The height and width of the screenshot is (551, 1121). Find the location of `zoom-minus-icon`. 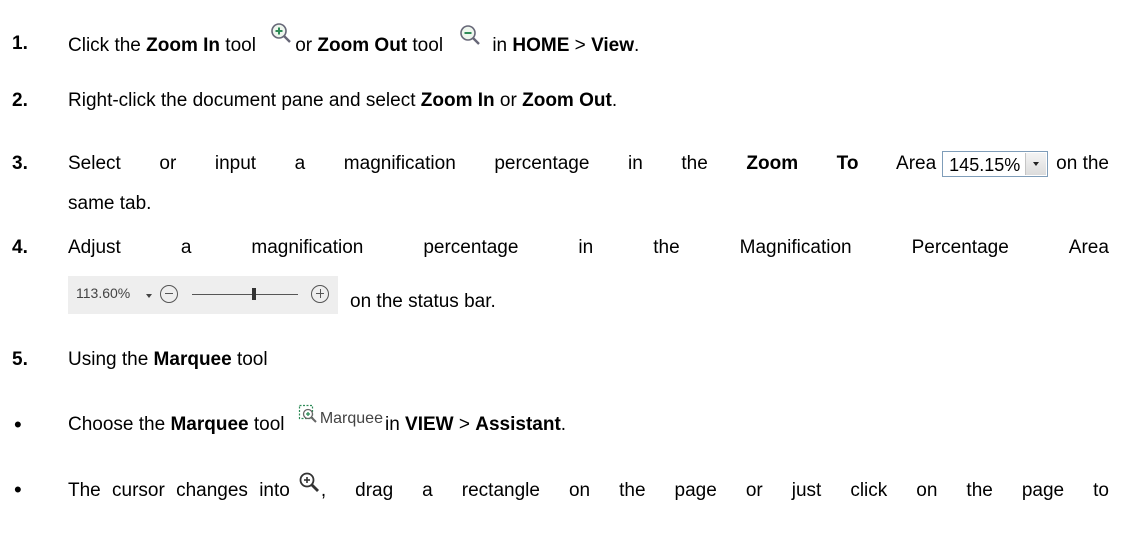

zoom-minus-icon is located at coordinates (169, 294).